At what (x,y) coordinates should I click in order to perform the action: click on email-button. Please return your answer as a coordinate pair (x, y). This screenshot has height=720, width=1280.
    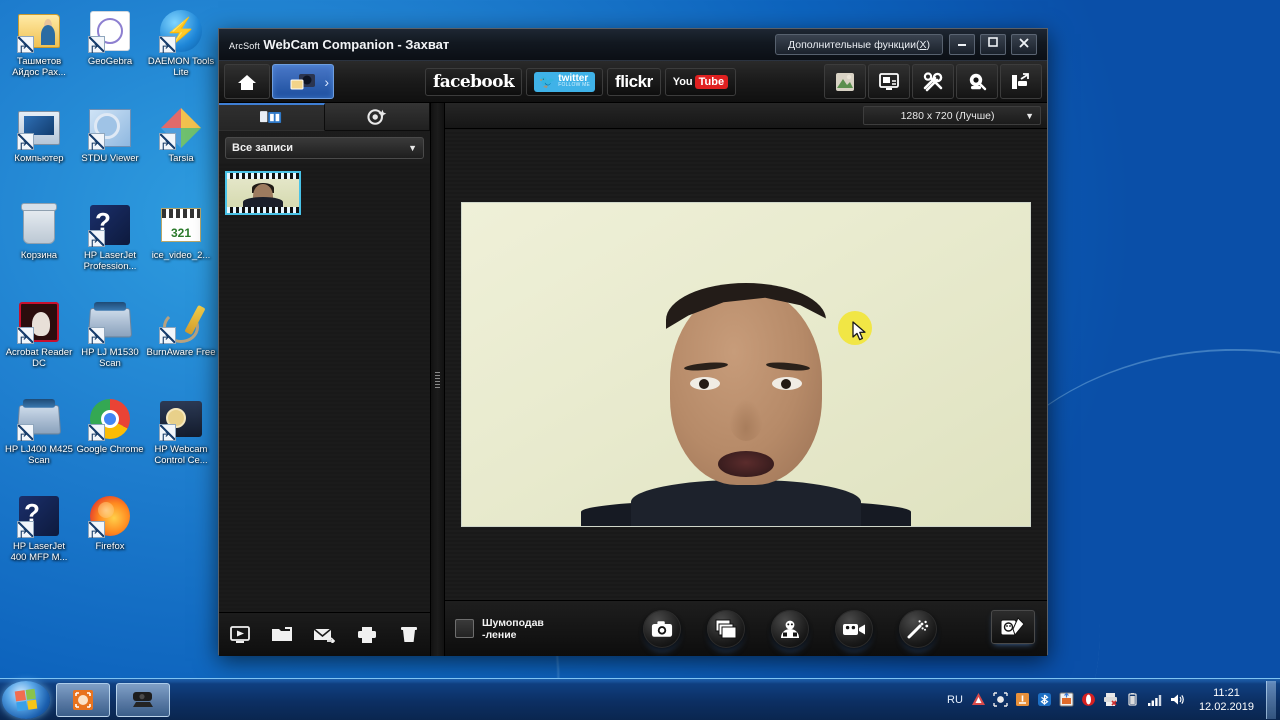
    Looking at the image, I should click on (324, 635).